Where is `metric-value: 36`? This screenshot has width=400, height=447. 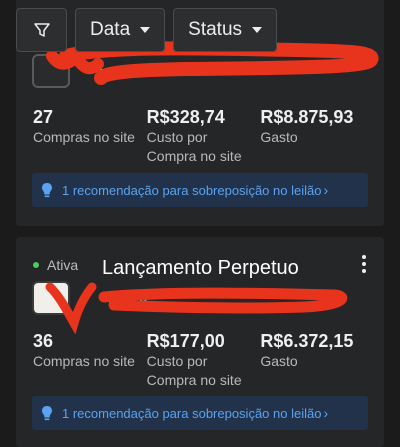 metric-value: 36 is located at coordinates (43, 341).